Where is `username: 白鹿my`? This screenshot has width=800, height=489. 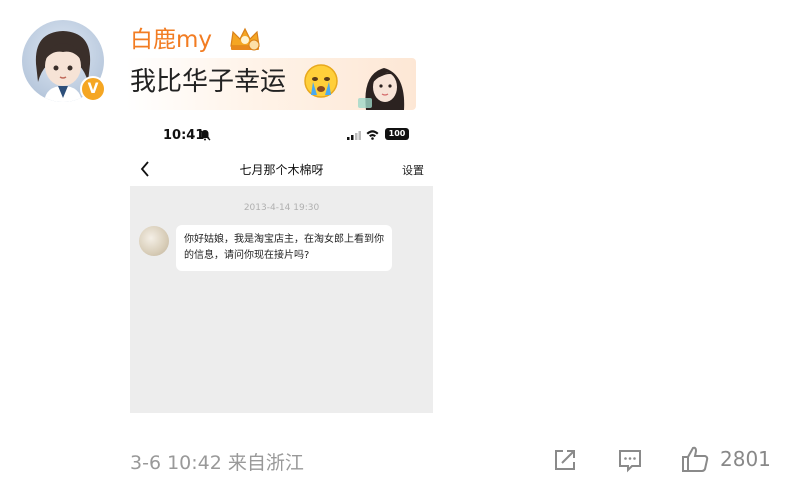 username: 白鹿my is located at coordinates (171, 40).